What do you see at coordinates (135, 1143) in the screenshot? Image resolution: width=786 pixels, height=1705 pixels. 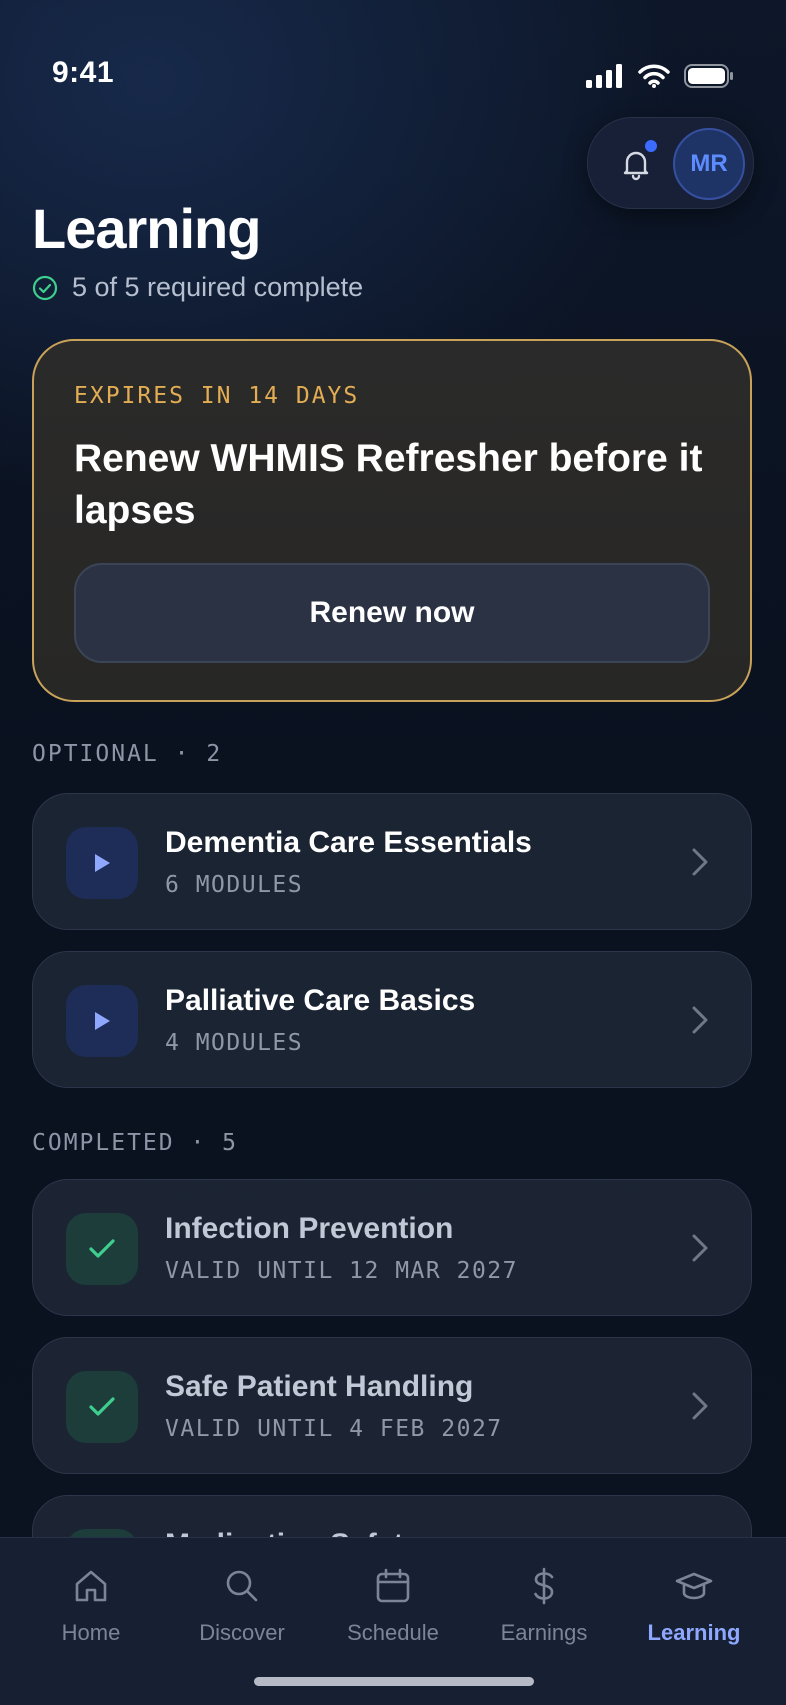 I see `section-label-completed: COMPLETED · 5` at bounding box center [135, 1143].